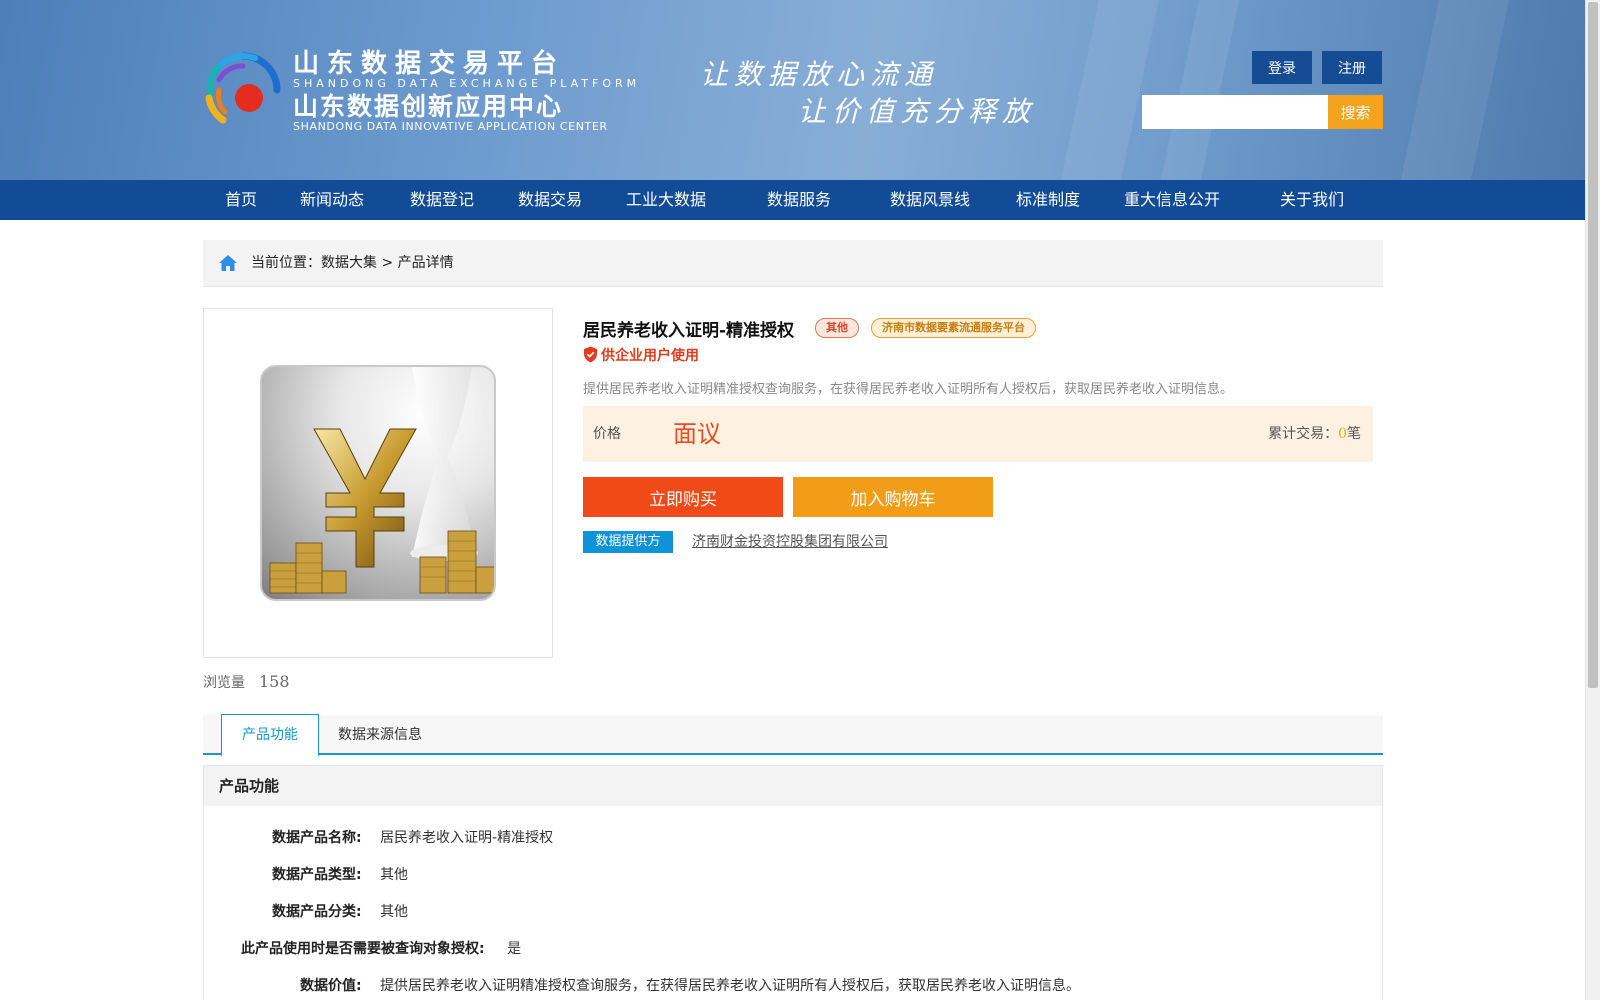 This screenshot has height=1000, width=1600. Describe the element at coordinates (819, 74) in the screenshot. I see `slogan-line-1: 让数据放心流通` at that location.